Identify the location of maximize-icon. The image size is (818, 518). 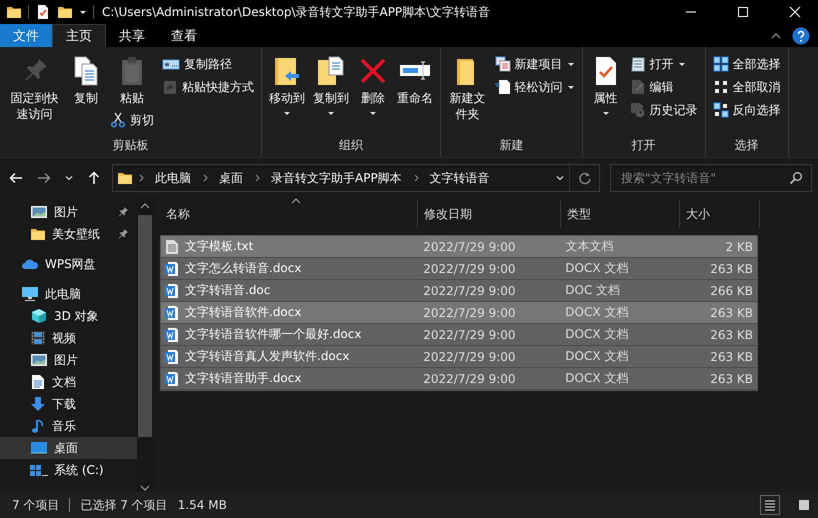
(743, 12).